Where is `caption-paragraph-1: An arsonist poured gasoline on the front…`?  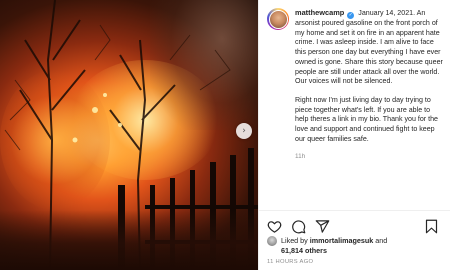 caption-paragraph-1: An arsonist poured gasoline on the front… is located at coordinates (369, 47).